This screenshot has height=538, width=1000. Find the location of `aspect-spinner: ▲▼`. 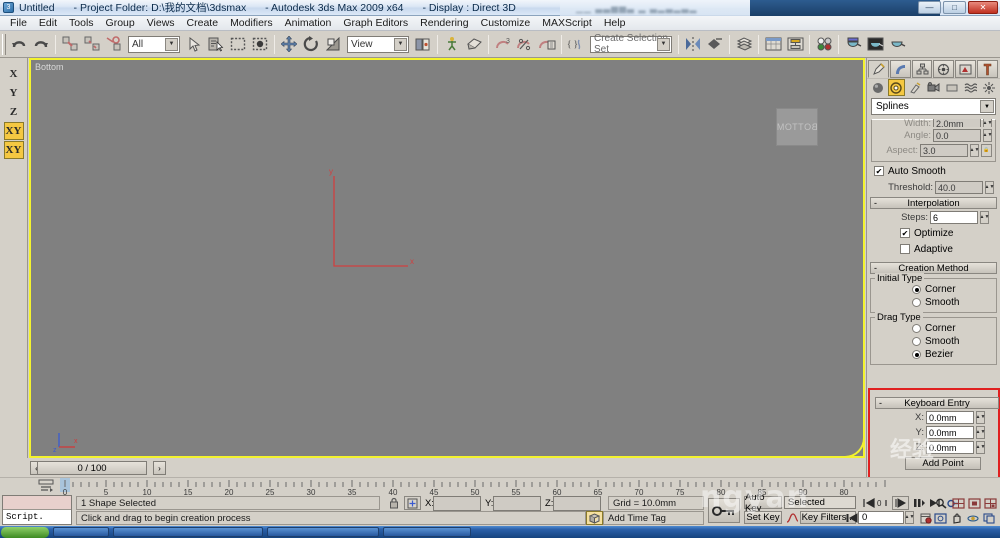

aspect-spinner: ▲▼ is located at coordinates (974, 150).